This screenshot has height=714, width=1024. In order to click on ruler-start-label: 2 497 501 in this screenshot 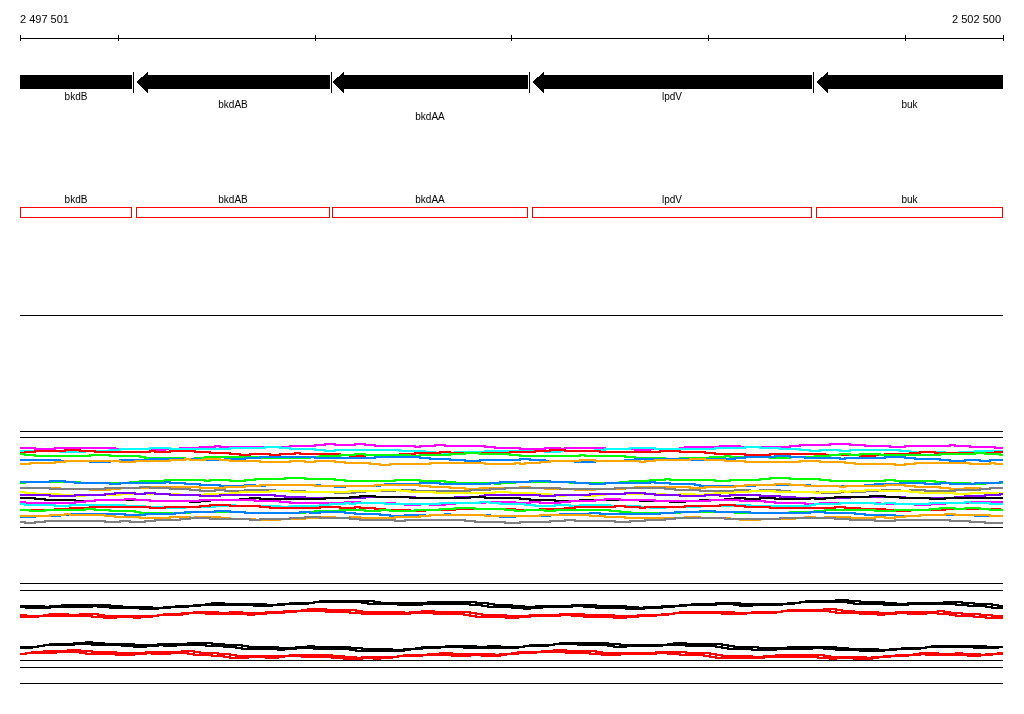, I will do `click(44, 19)`.